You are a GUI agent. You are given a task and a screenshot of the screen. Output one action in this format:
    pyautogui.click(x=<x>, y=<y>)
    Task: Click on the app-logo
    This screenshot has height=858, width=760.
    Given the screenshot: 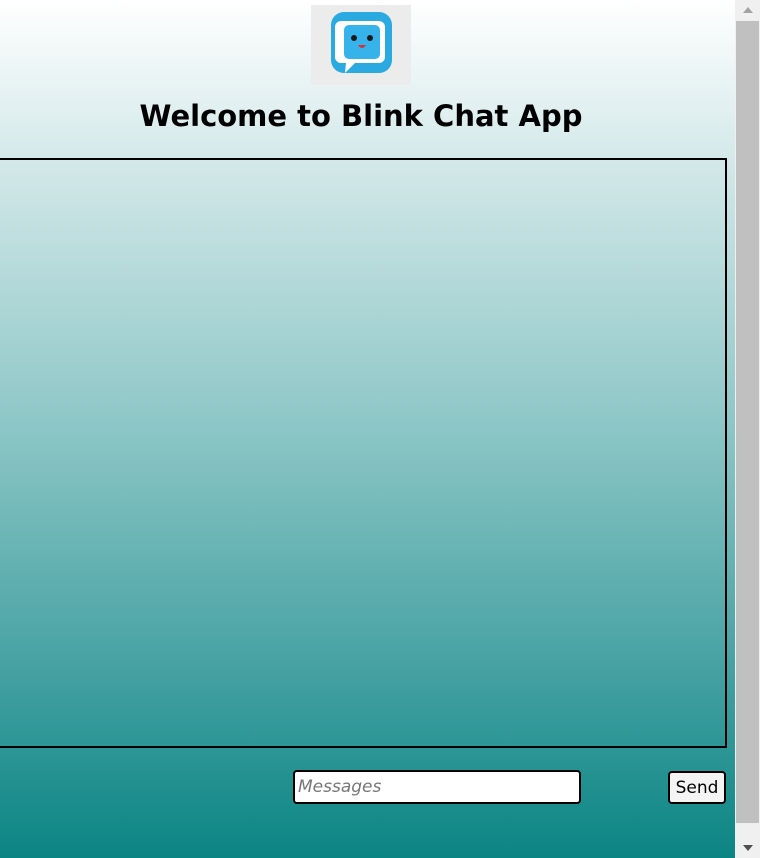 What is the action you would take?
    pyautogui.click(x=361, y=45)
    